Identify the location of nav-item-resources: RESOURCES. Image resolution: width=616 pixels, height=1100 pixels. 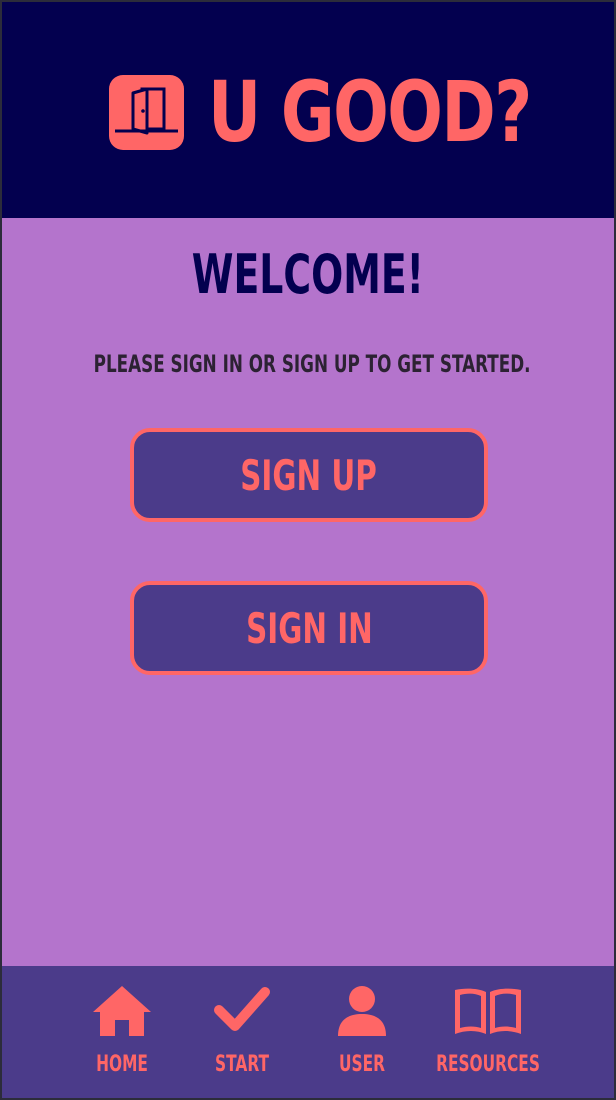
(488, 1033).